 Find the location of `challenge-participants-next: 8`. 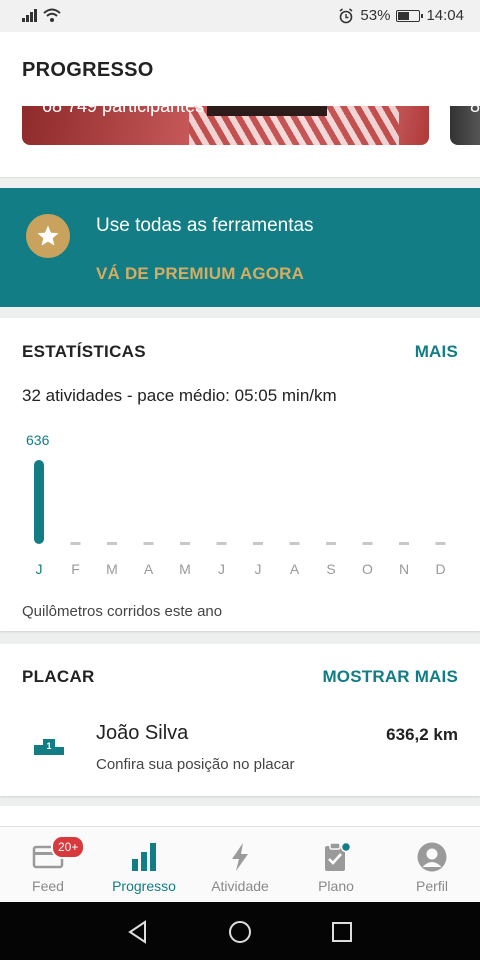

challenge-participants-next: 8 is located at coordinates (475, 111).